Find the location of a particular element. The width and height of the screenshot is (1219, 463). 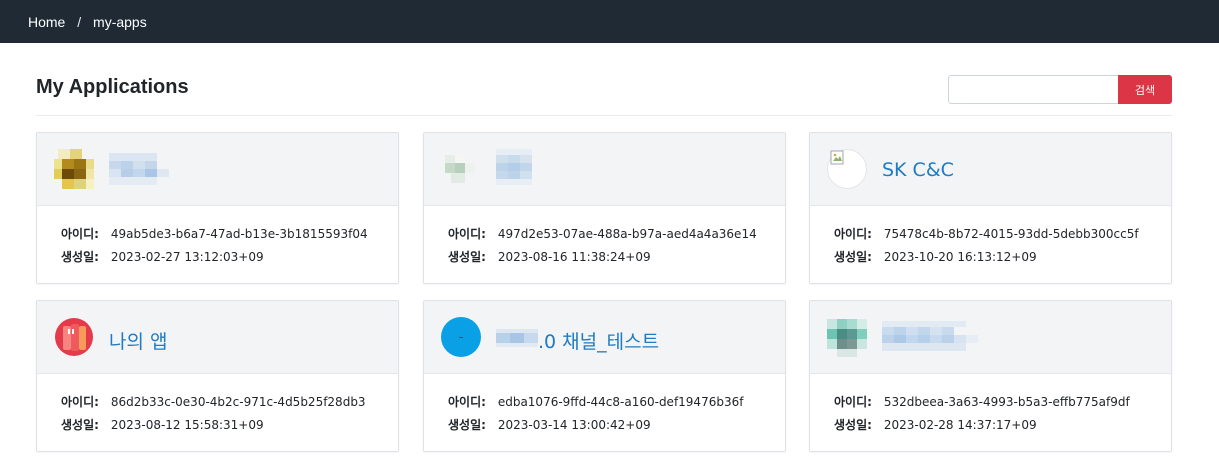

top-navbar: Home / my-apps is located at coordinates (609, 21).